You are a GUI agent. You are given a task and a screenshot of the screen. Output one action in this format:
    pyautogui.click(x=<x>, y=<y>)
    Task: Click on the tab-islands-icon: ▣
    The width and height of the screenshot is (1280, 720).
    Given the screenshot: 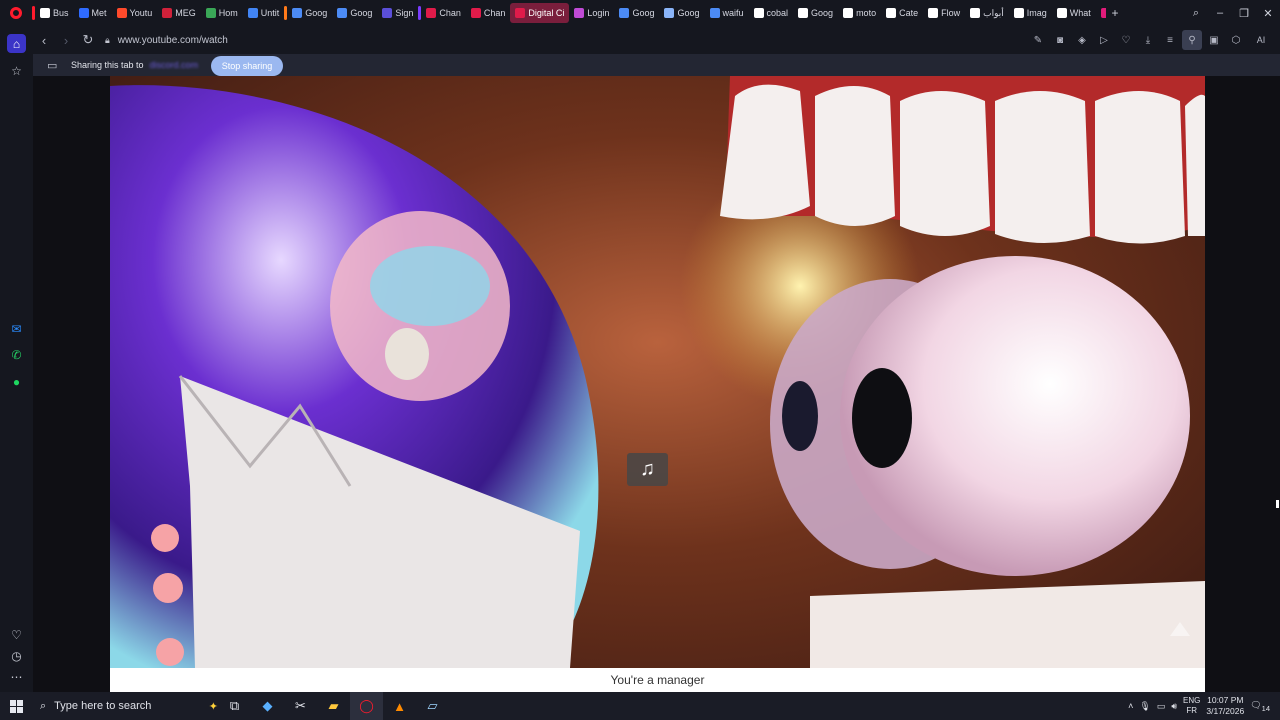 What is the action you would take?
    pyautogui.click(x=1214, y=40)
    